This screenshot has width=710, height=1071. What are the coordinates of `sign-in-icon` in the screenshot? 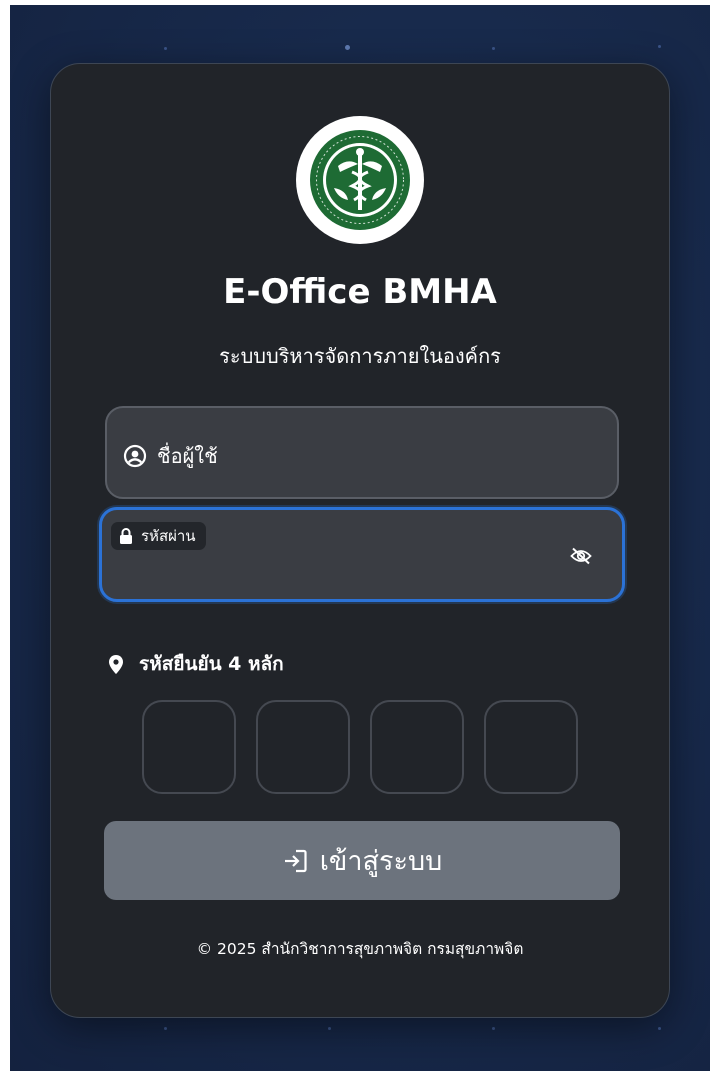 It's located at (295, 861).